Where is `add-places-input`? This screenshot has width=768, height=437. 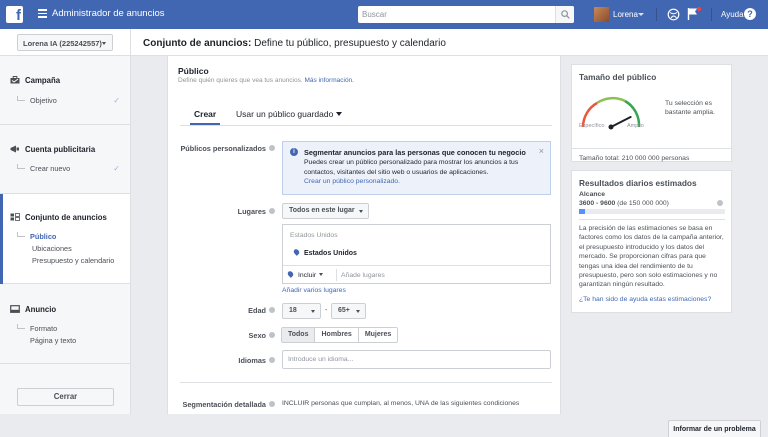 add-places-input is located at coordinates (441, 275).